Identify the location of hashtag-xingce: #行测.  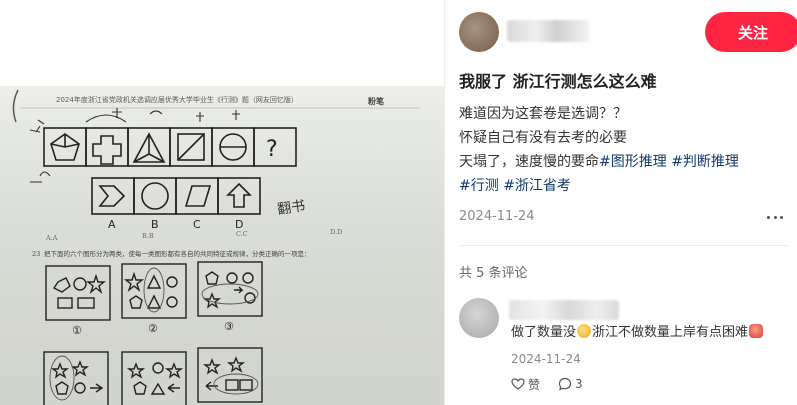
(479, 186).